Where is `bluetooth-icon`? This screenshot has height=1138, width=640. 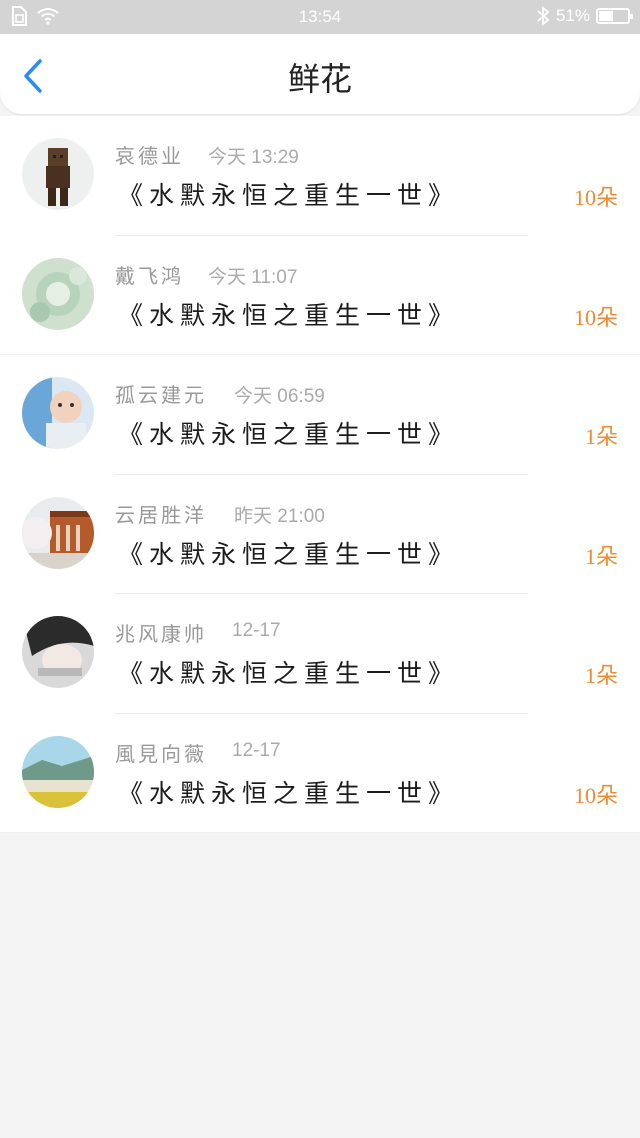
bluetooth-icon is located at coordinates (543, 16).